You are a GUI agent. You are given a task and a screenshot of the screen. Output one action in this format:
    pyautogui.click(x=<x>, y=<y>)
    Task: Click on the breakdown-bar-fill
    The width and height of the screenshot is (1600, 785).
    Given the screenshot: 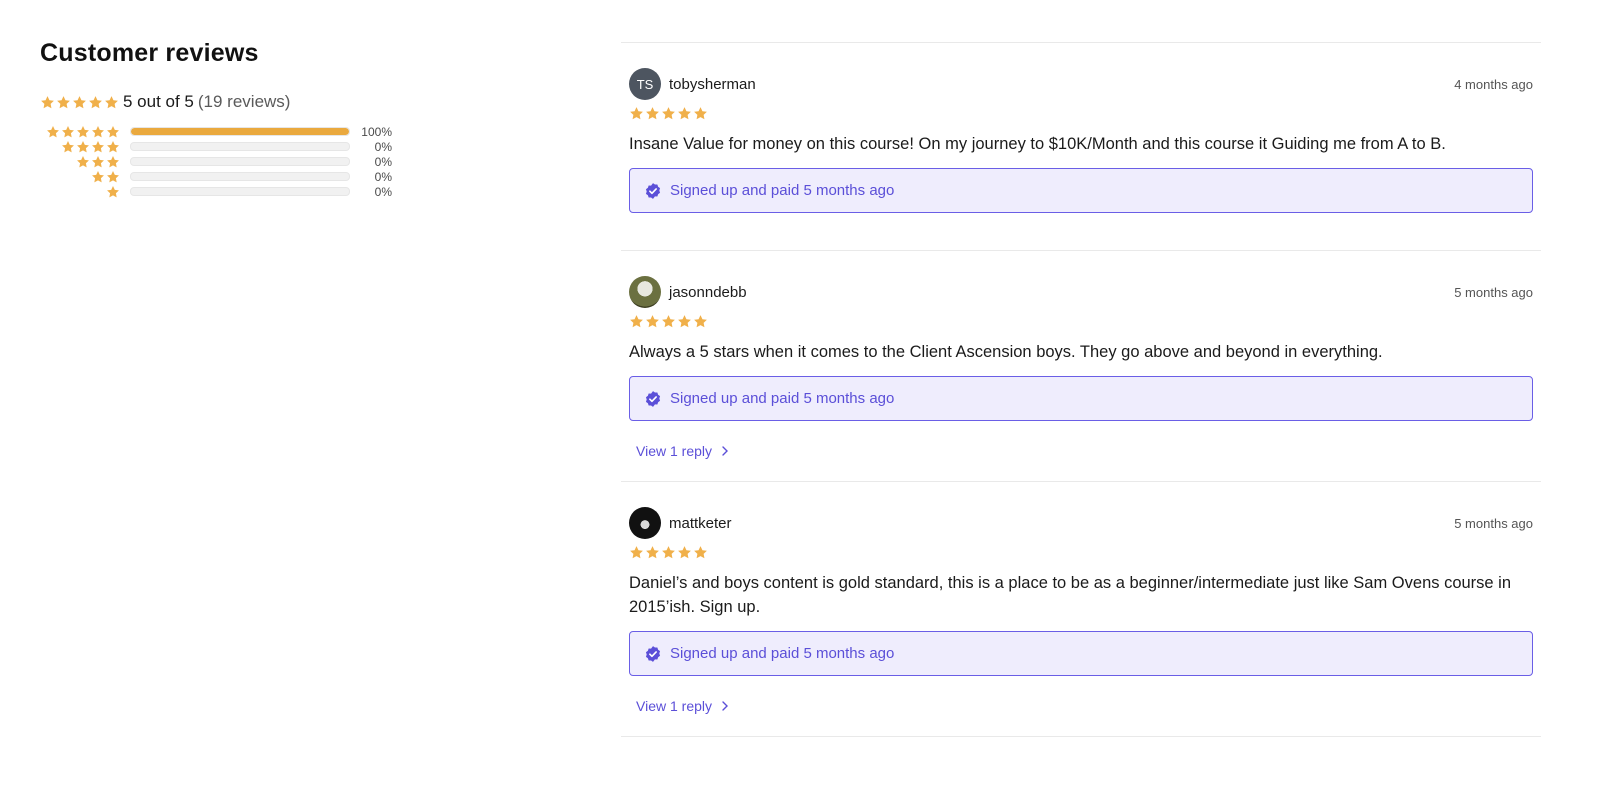 What is the action you would take?
    pyautogui.click(x=240, y=131)
    